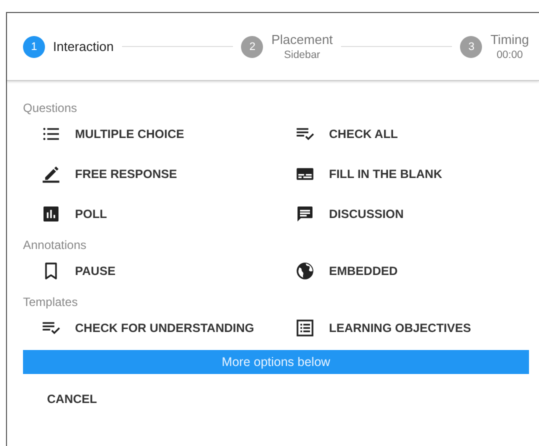  Describe the element at coordinates (150, 133) in the screenshot. I see `option-item: MULTIPLE CHOICE` at that location.